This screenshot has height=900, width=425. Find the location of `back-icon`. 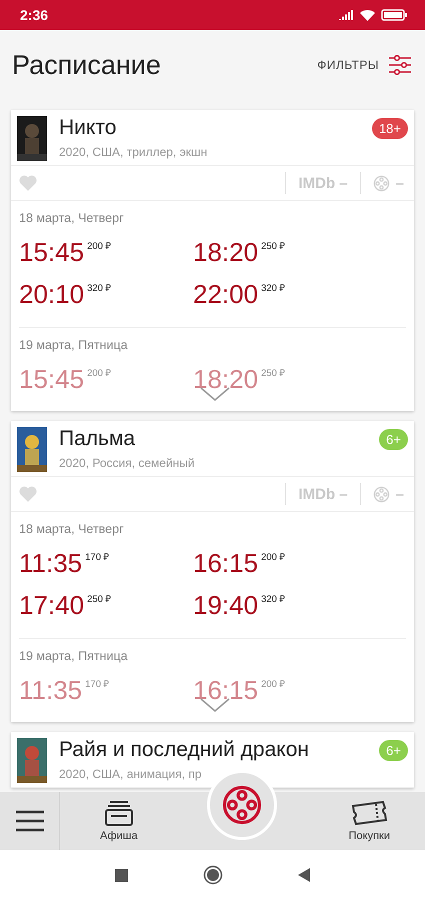

back-icon is located at coordinates (304, 875).